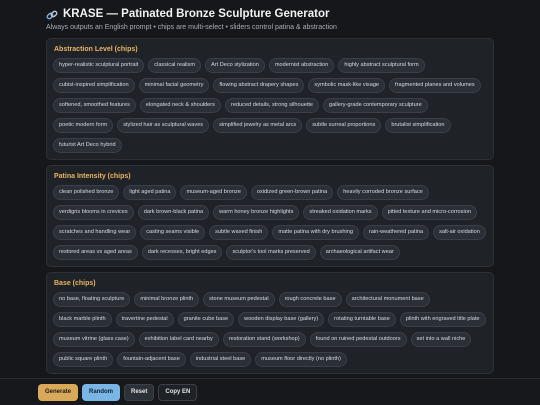 The width and height of the screenshot is (540, 405). Describe the element at coordinates (256, 212) in the screenshot. I see `chip: warm honey bronze highlights` at that location.